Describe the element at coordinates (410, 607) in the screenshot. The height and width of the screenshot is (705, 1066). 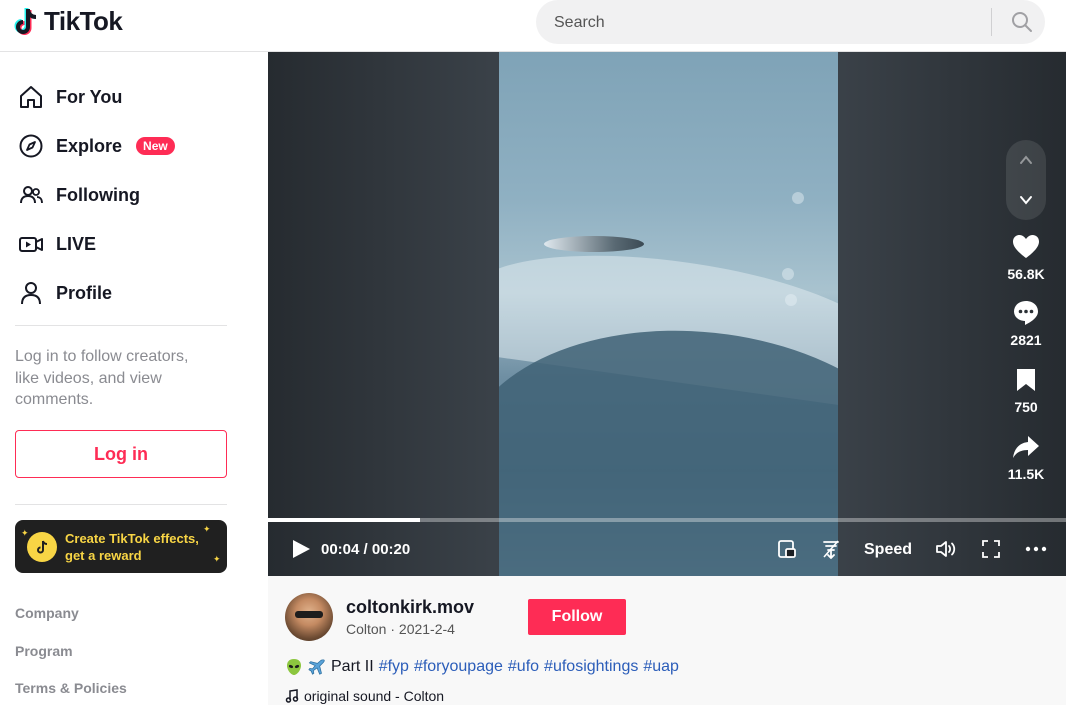
I see `creator-username: coltonkirk.mov` at that location.